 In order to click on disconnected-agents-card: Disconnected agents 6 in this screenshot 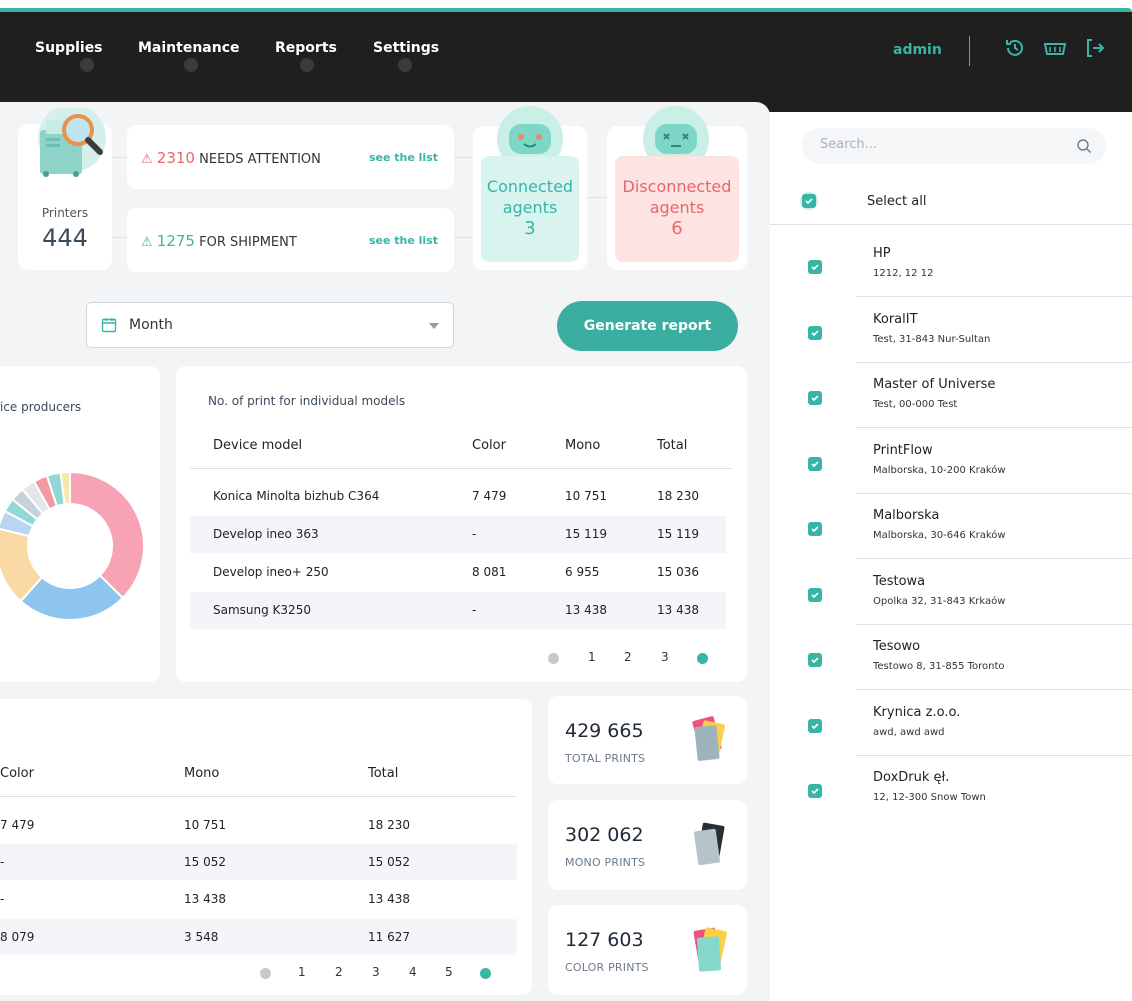, I will do `click(677, 188)`.